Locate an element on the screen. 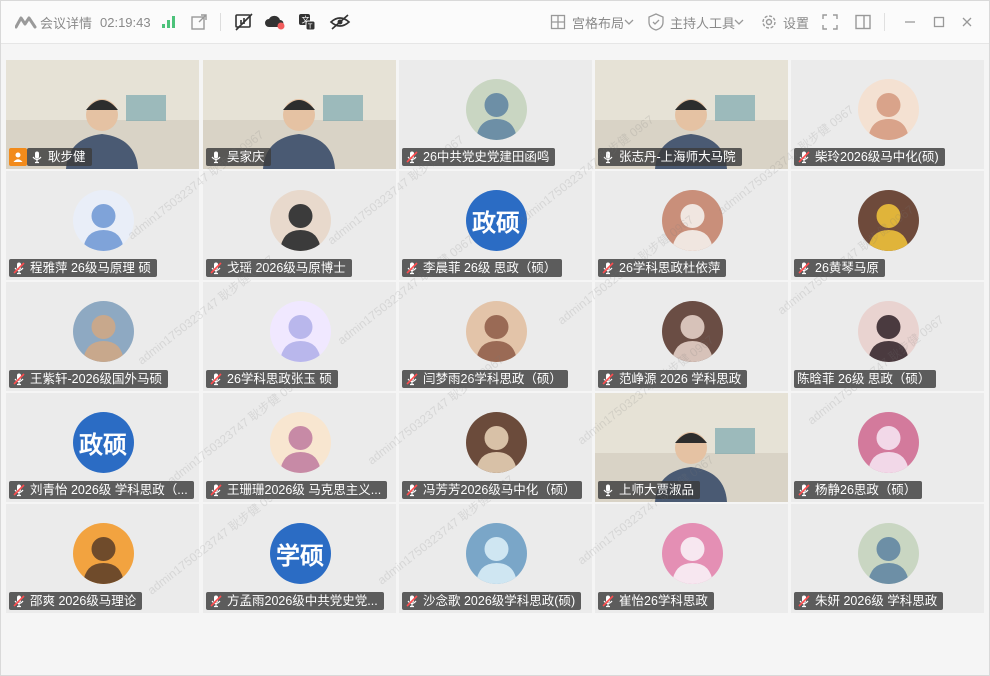 The image size is (990, 676). participant-tile: 上师大贾淑品 is located at coordinates (691, 447).